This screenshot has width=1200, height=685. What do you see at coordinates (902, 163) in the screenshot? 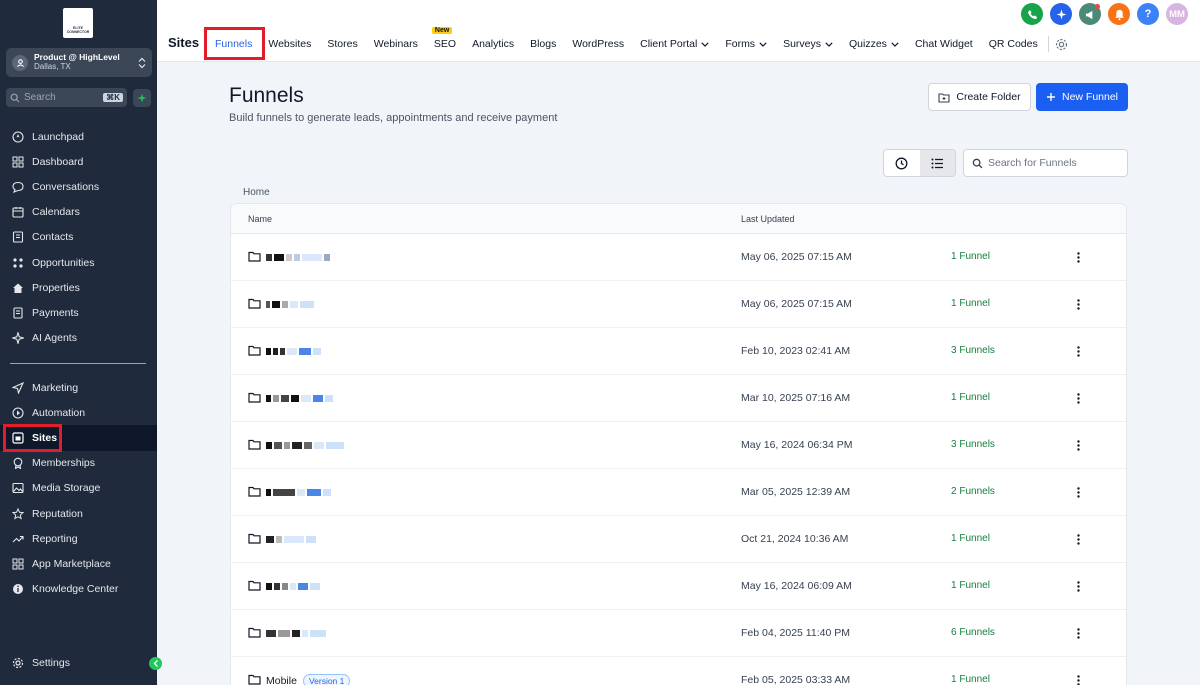
I see `recent-view-button` at bounding box center [902, 163].